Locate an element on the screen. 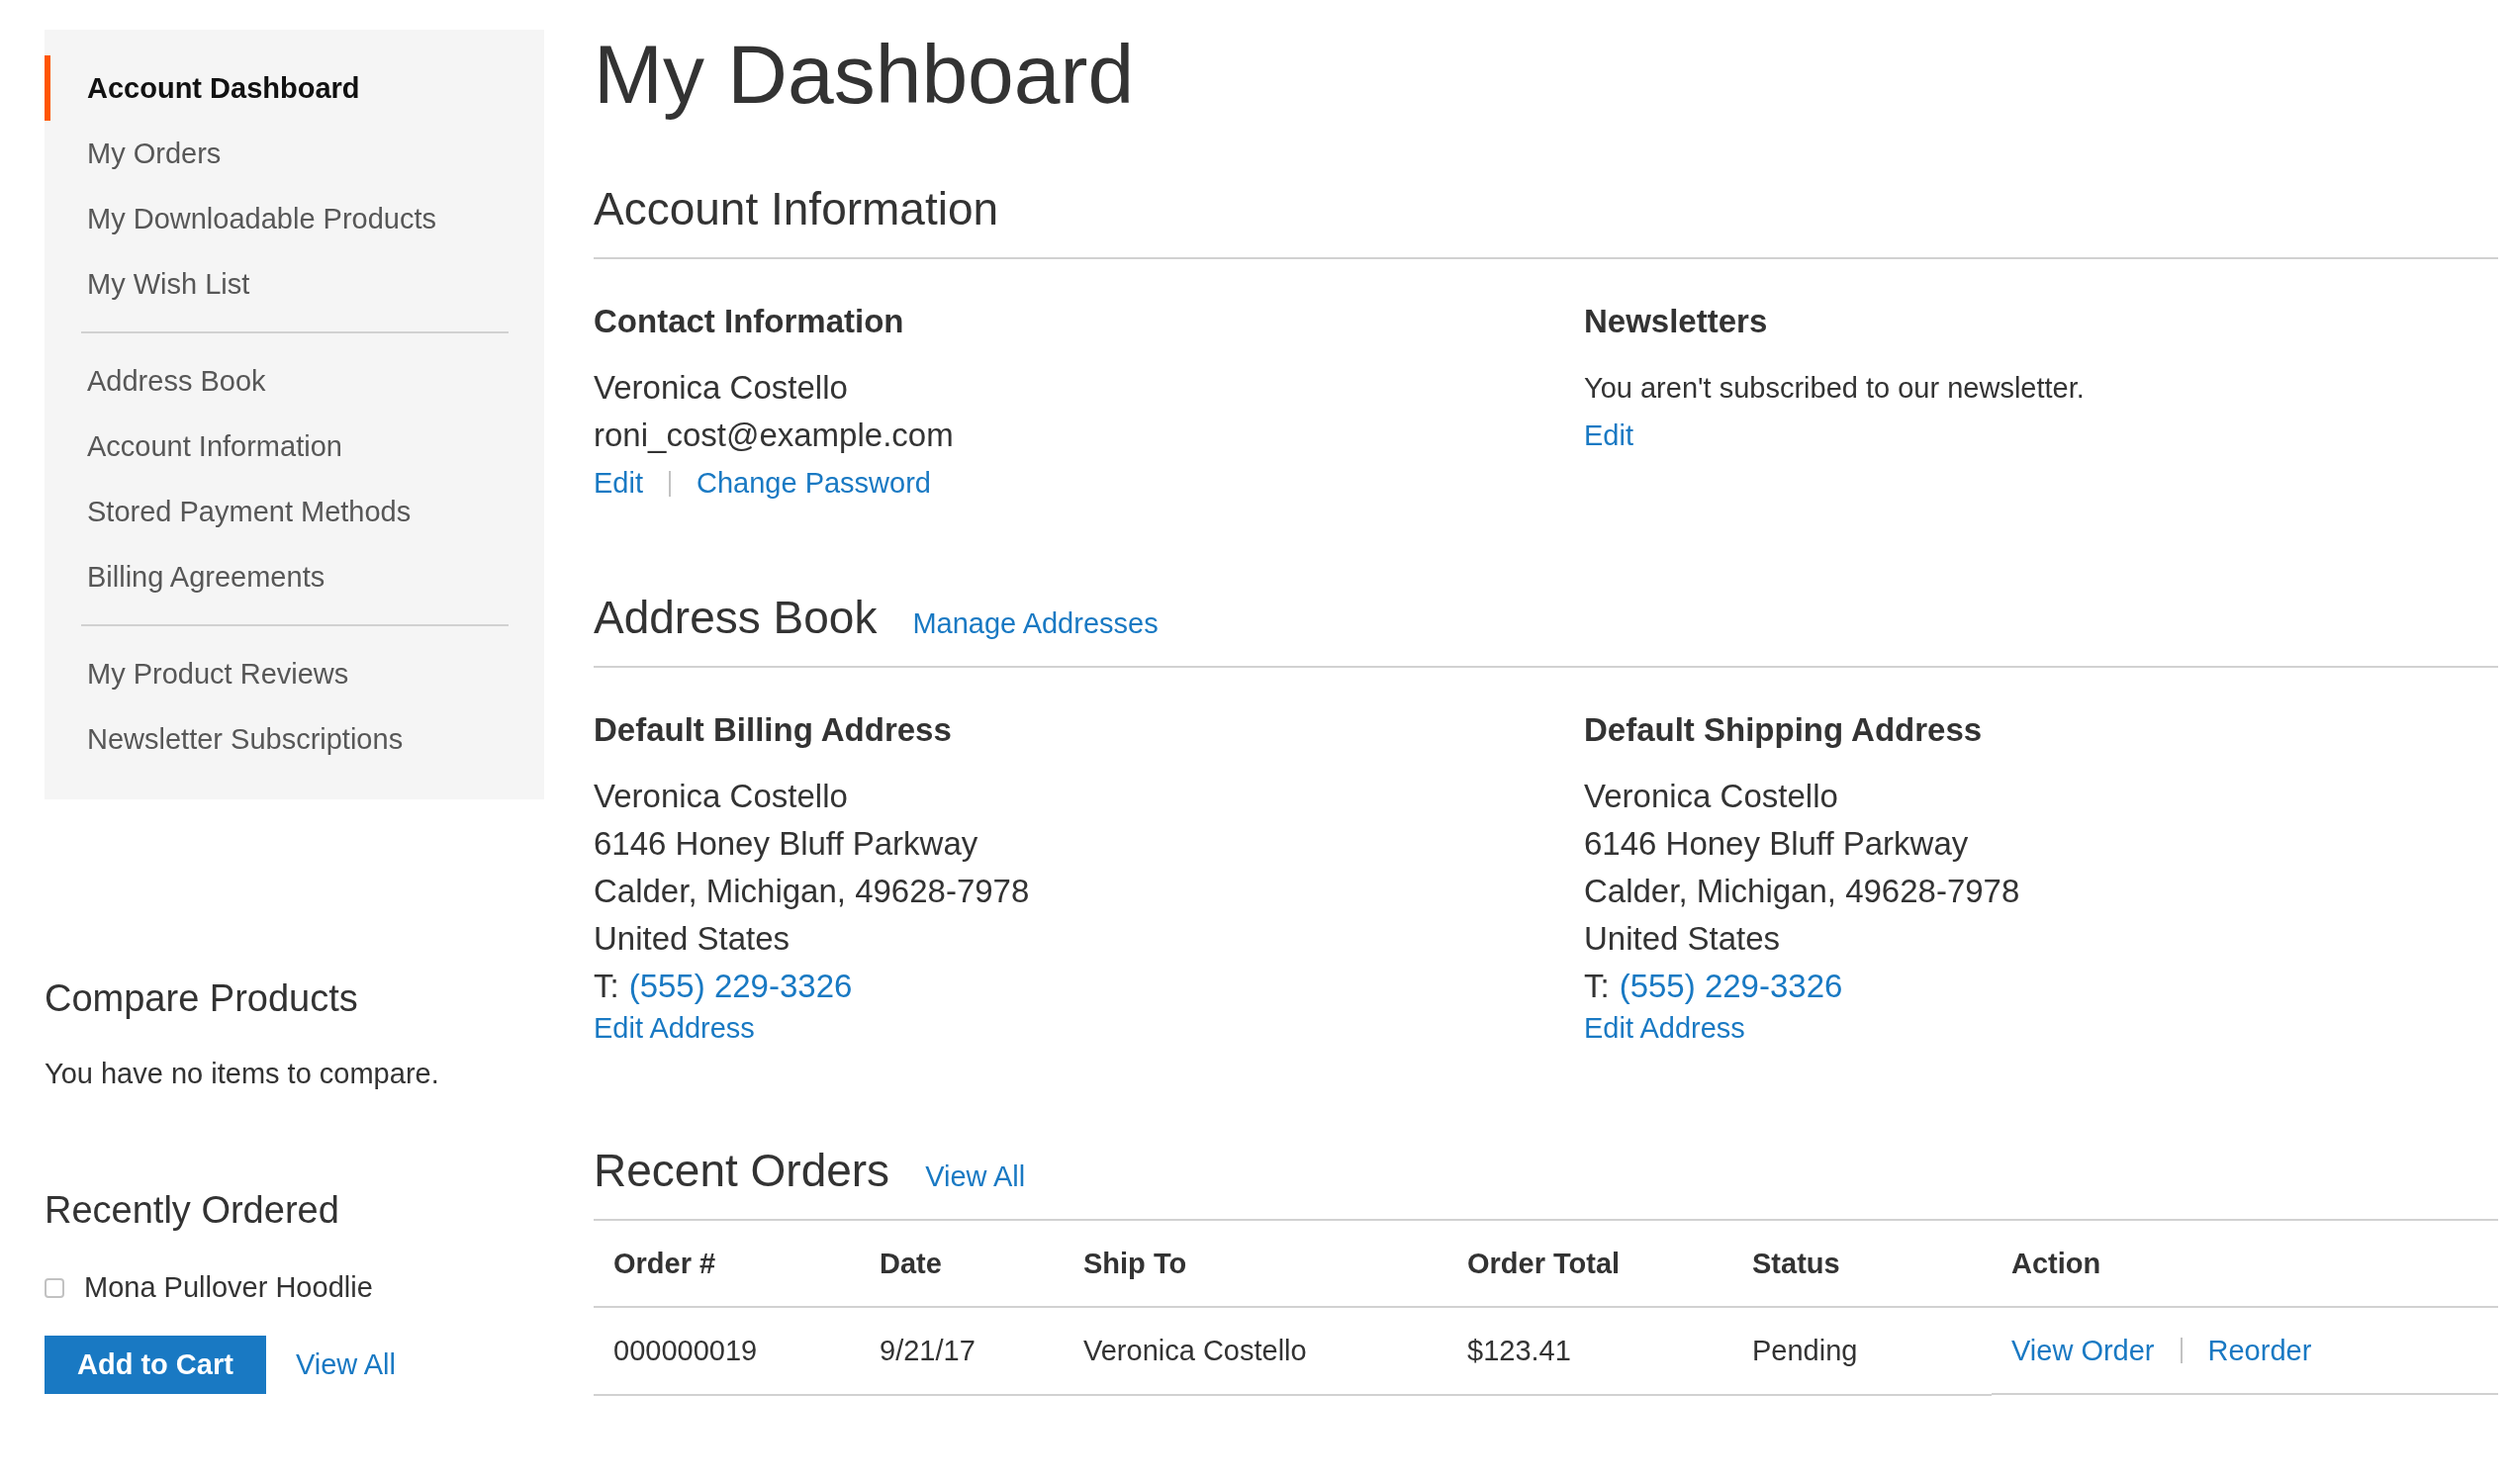 Image resolution: width=2511 pixels, height=1484 pixels. account-link: Change Password is located at coordinates (814, 483).